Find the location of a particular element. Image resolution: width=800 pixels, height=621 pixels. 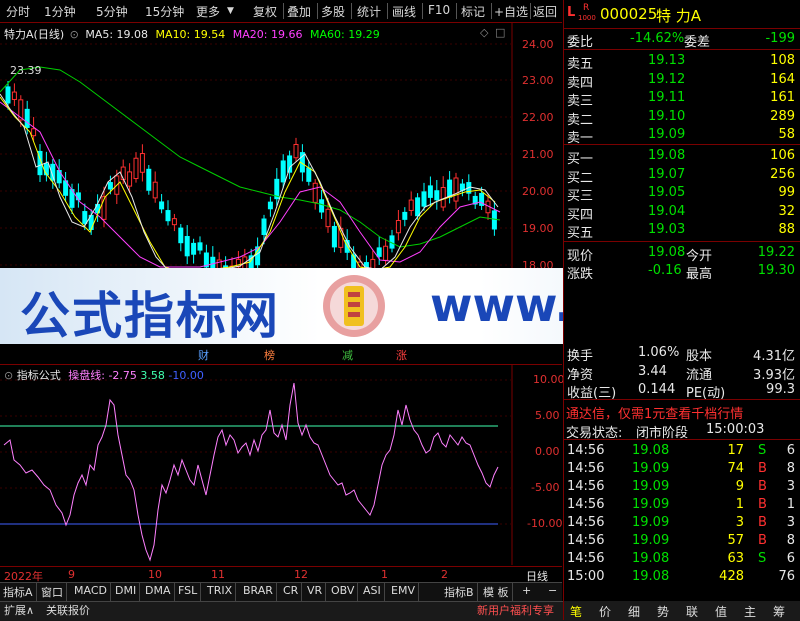

x-tick: 1 is located at coordinates (384, 574).